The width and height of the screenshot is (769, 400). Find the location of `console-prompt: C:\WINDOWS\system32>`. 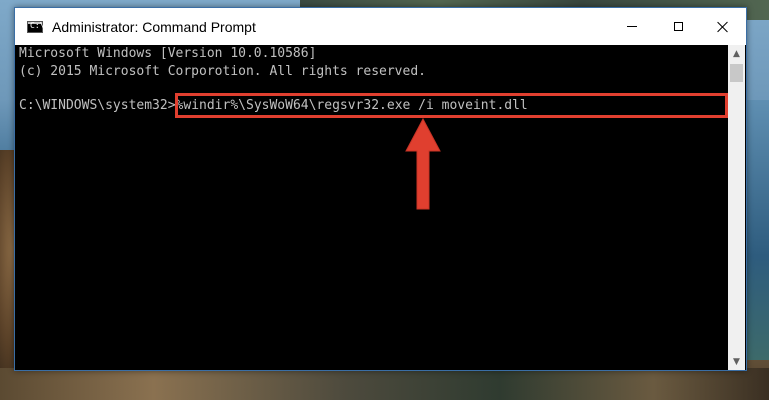

console-prompt: C:\WINDOWS\system32> is located at coordinates (97, 105).